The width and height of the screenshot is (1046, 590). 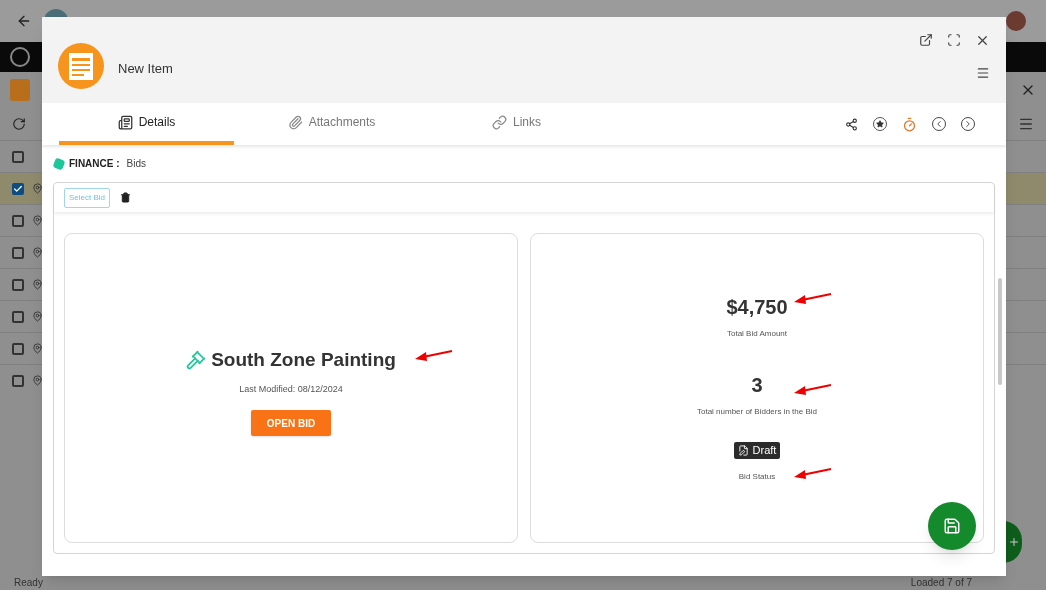 I want to click on tab: Links, so click(x=516, y=124).